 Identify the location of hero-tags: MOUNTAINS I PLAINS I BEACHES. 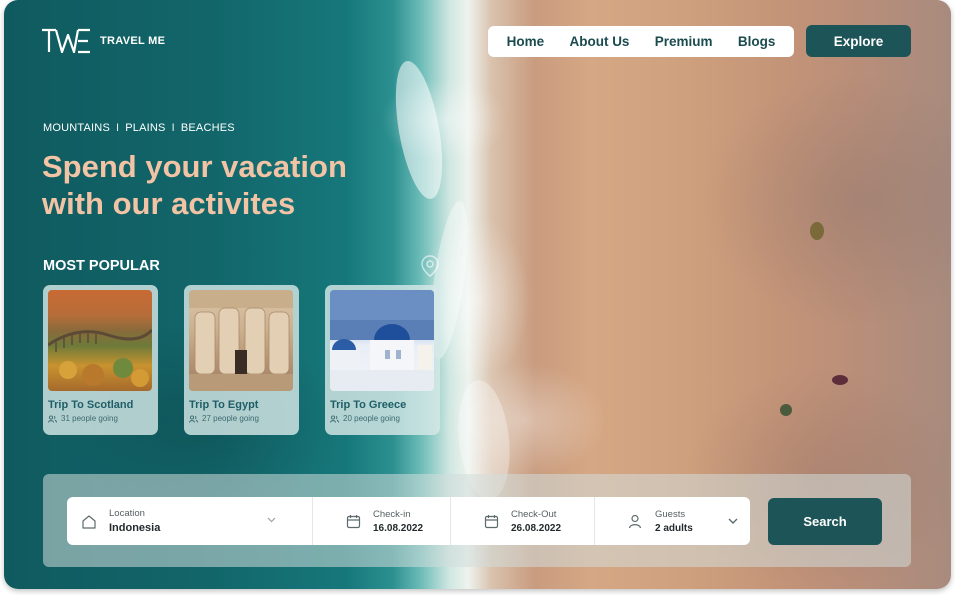
(139, 128).